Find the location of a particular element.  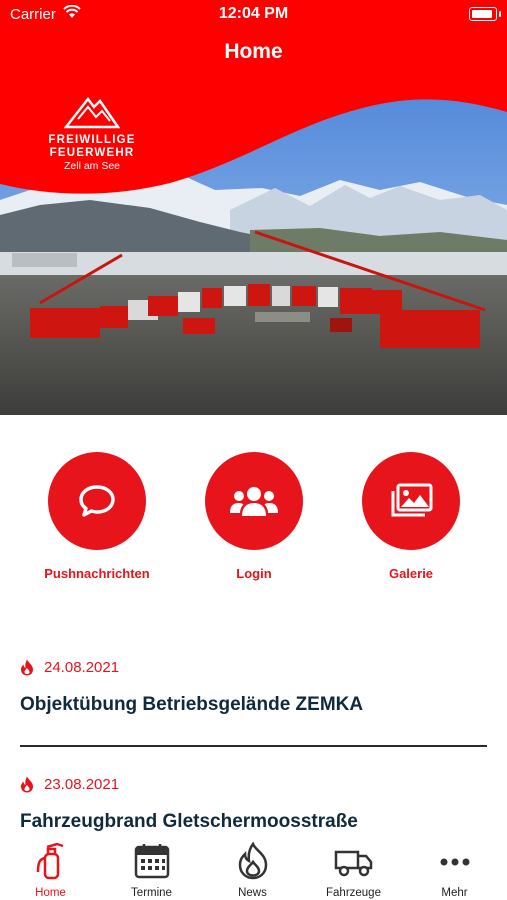

truck-icon is located at coordinates (353, 863).